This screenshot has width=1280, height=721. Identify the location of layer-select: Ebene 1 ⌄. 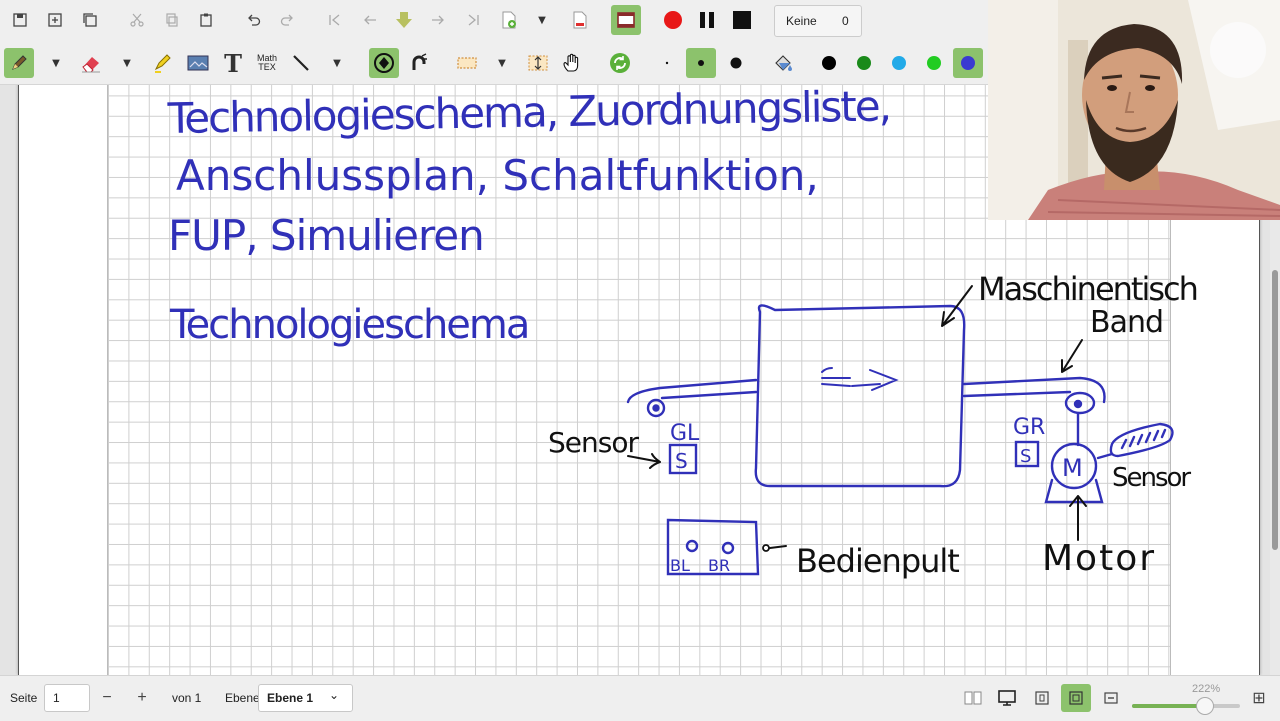
(305, 698).